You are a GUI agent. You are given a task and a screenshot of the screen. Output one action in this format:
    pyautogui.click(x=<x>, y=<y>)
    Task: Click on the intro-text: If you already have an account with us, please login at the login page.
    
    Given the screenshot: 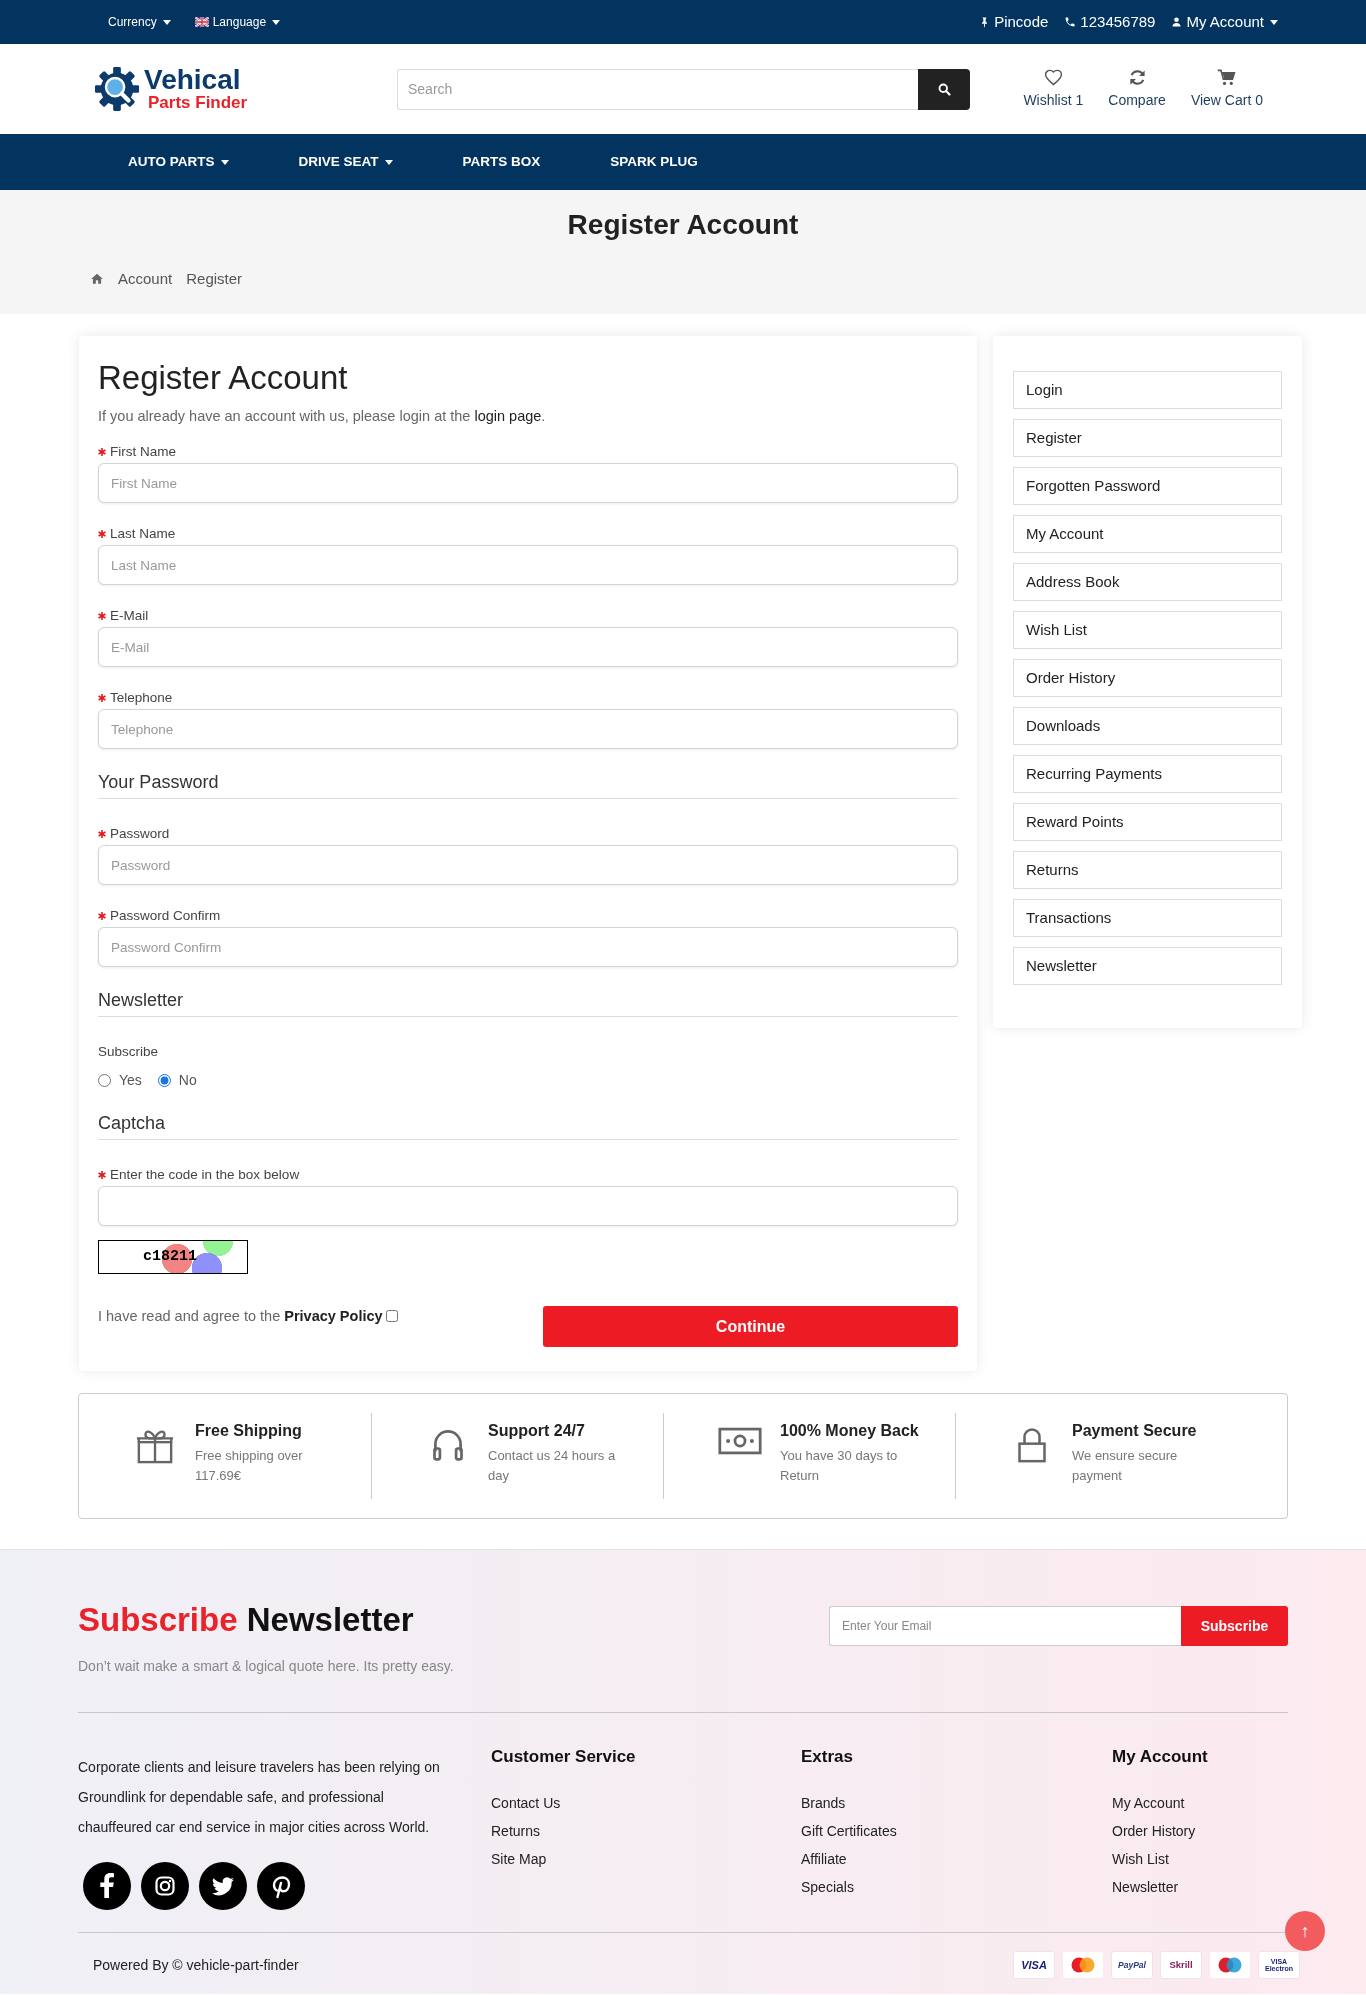 What is the action you would take?
    pyautogui.click(x=322, y=416)
    